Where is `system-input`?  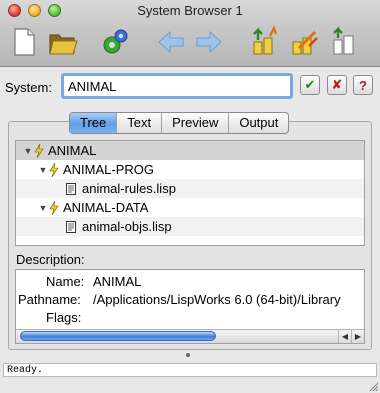
system-input is located at coordinates (177, 86).